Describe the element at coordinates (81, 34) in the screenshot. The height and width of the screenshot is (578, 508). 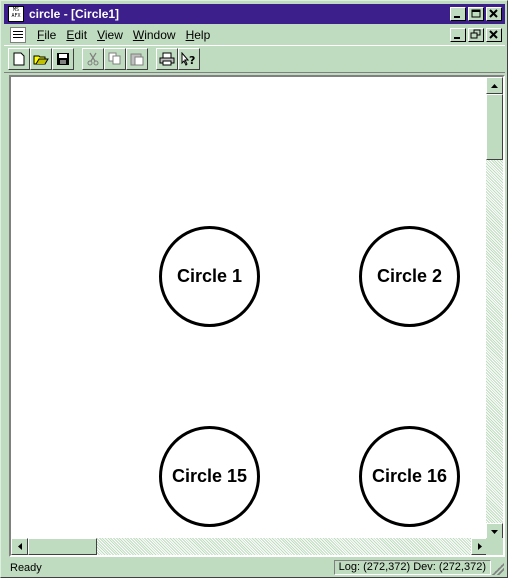
I see `menu-edit-rest: dit` at that location.